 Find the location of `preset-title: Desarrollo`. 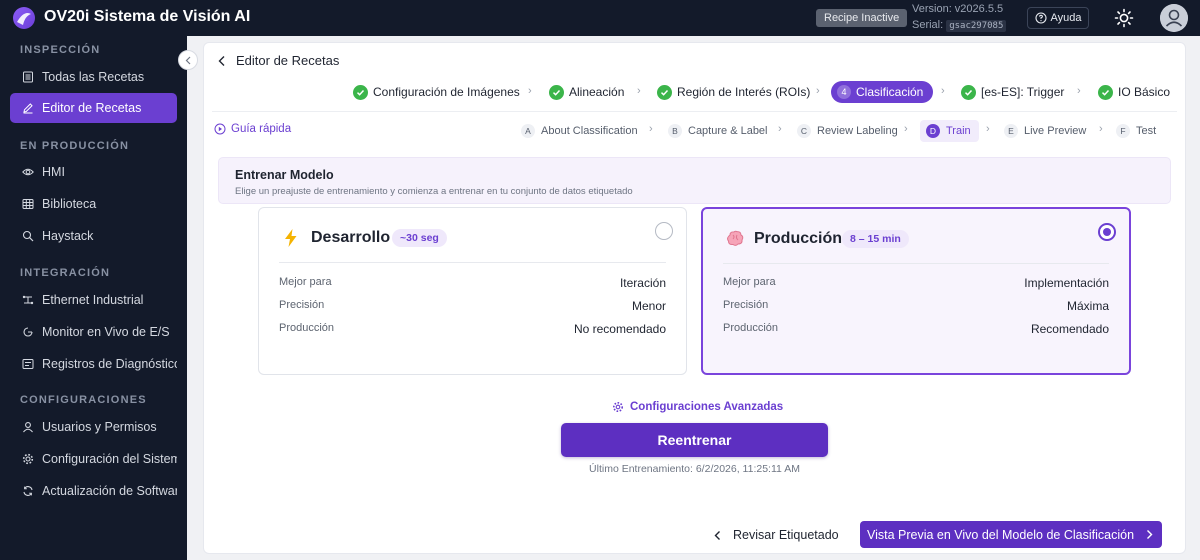

preset-title: Desarrollo is located at coordinates (351, 237).